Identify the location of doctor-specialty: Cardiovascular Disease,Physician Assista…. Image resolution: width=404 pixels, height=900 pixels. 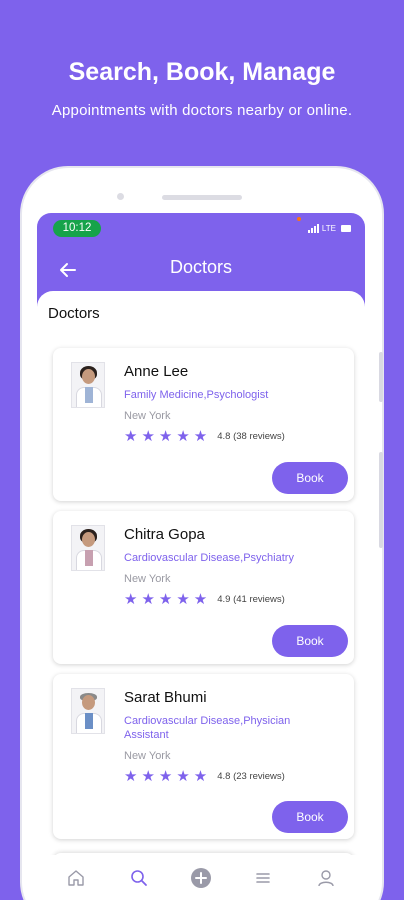
(207, 728).